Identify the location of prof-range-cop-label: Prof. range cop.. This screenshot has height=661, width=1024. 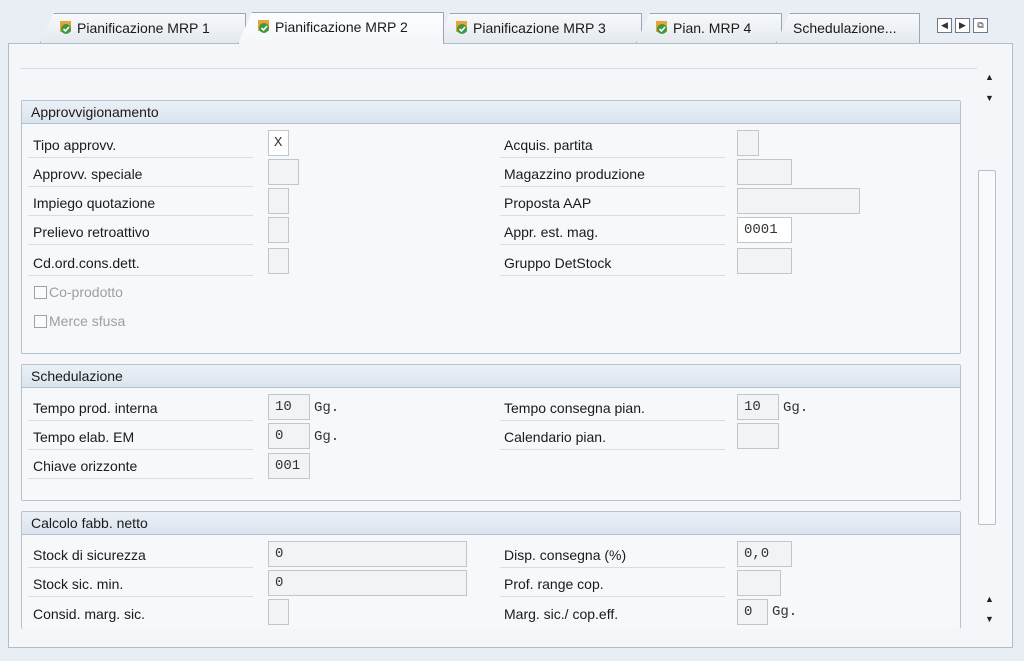
(554, 584).